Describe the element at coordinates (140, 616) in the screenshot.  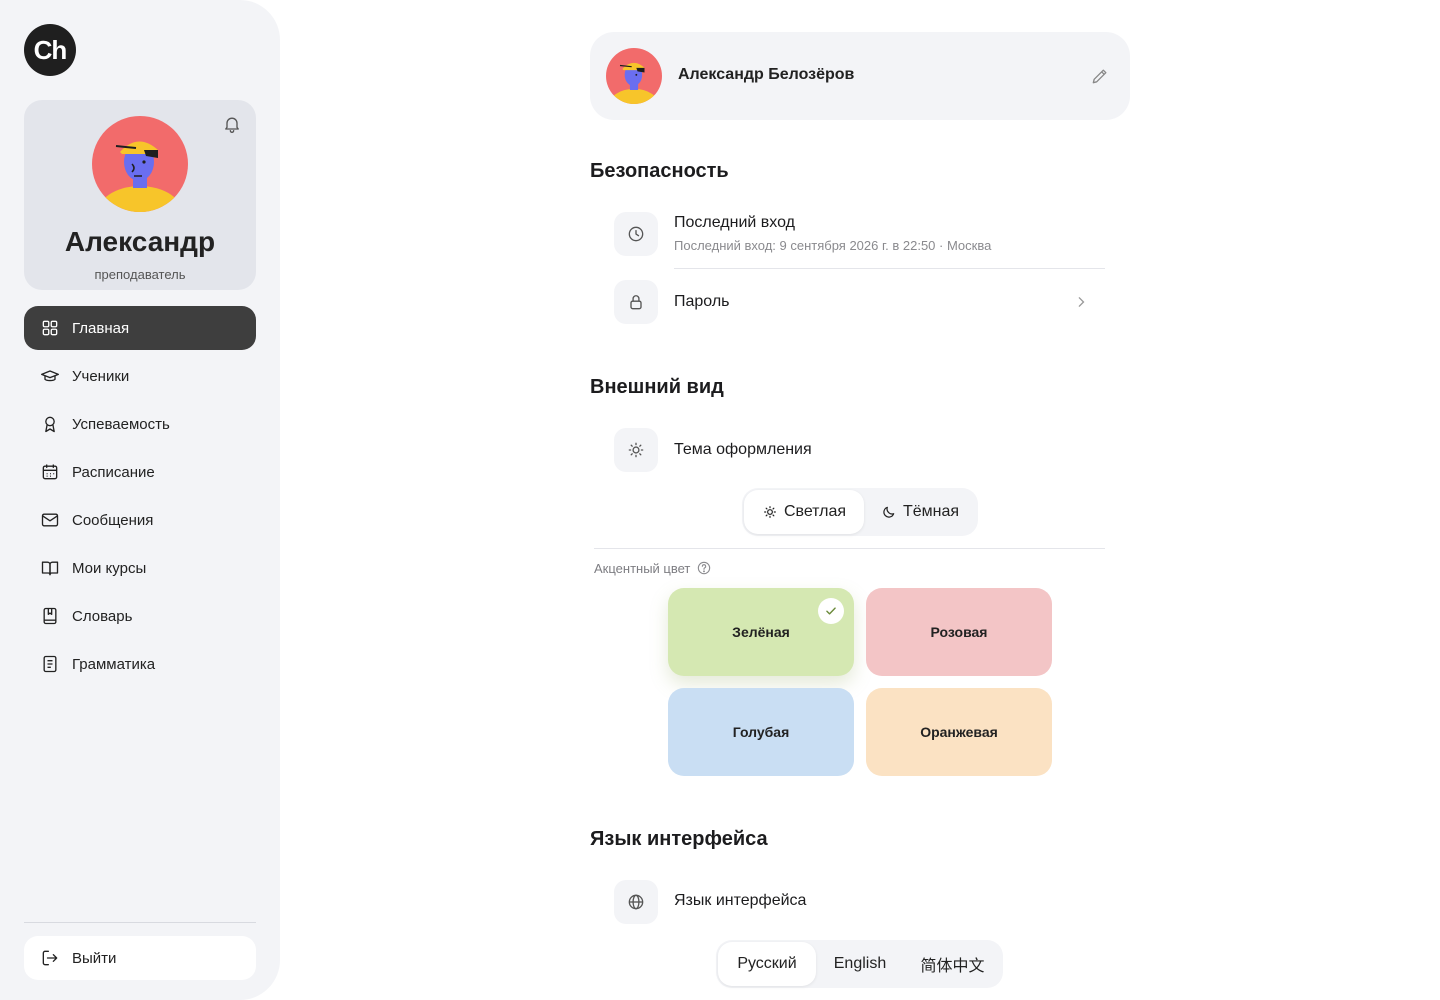
I see `sidebar-item-dictionary: Словарь` at that location.